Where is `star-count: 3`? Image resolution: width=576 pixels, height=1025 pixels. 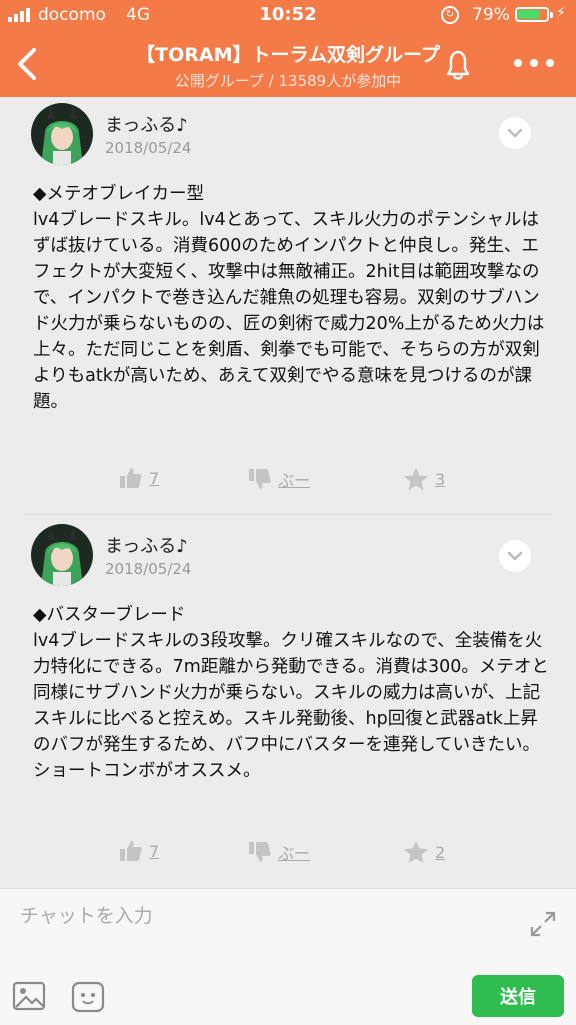
star-count: 3 is located at coordinates (440, 479).